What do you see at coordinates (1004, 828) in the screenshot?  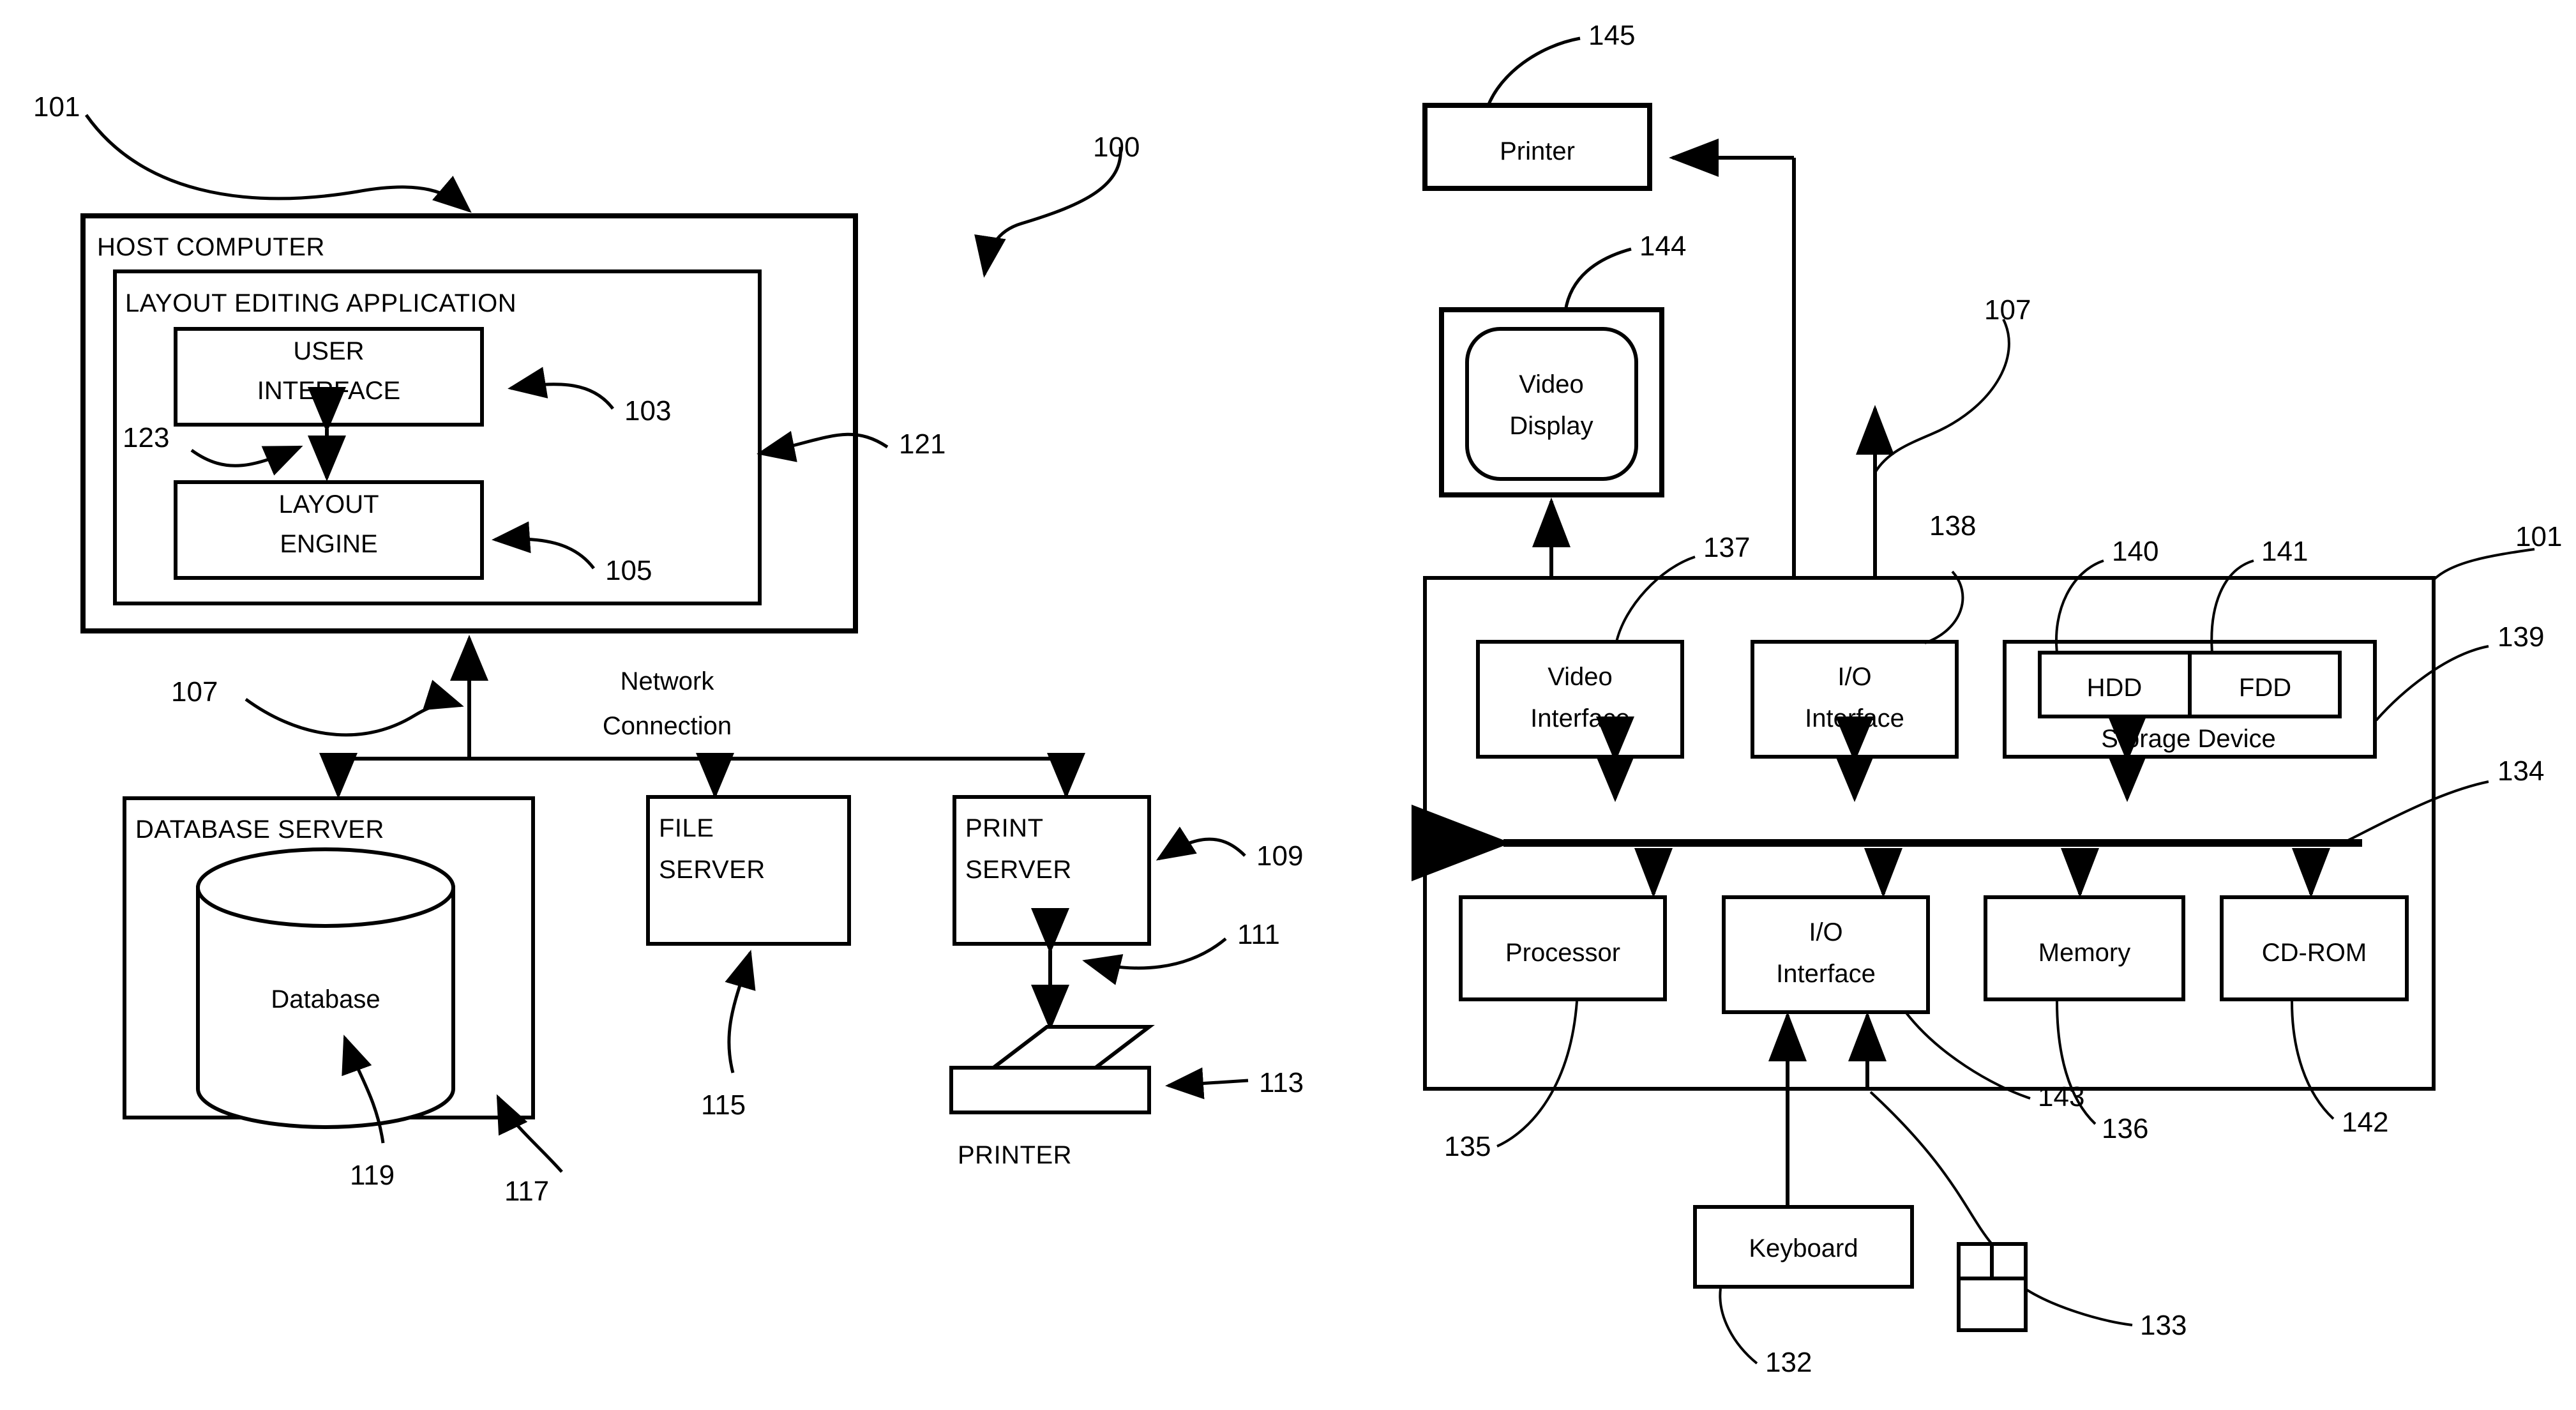 I see `print-server-label-line1: PRINT` at bounding box center [1004, 828].